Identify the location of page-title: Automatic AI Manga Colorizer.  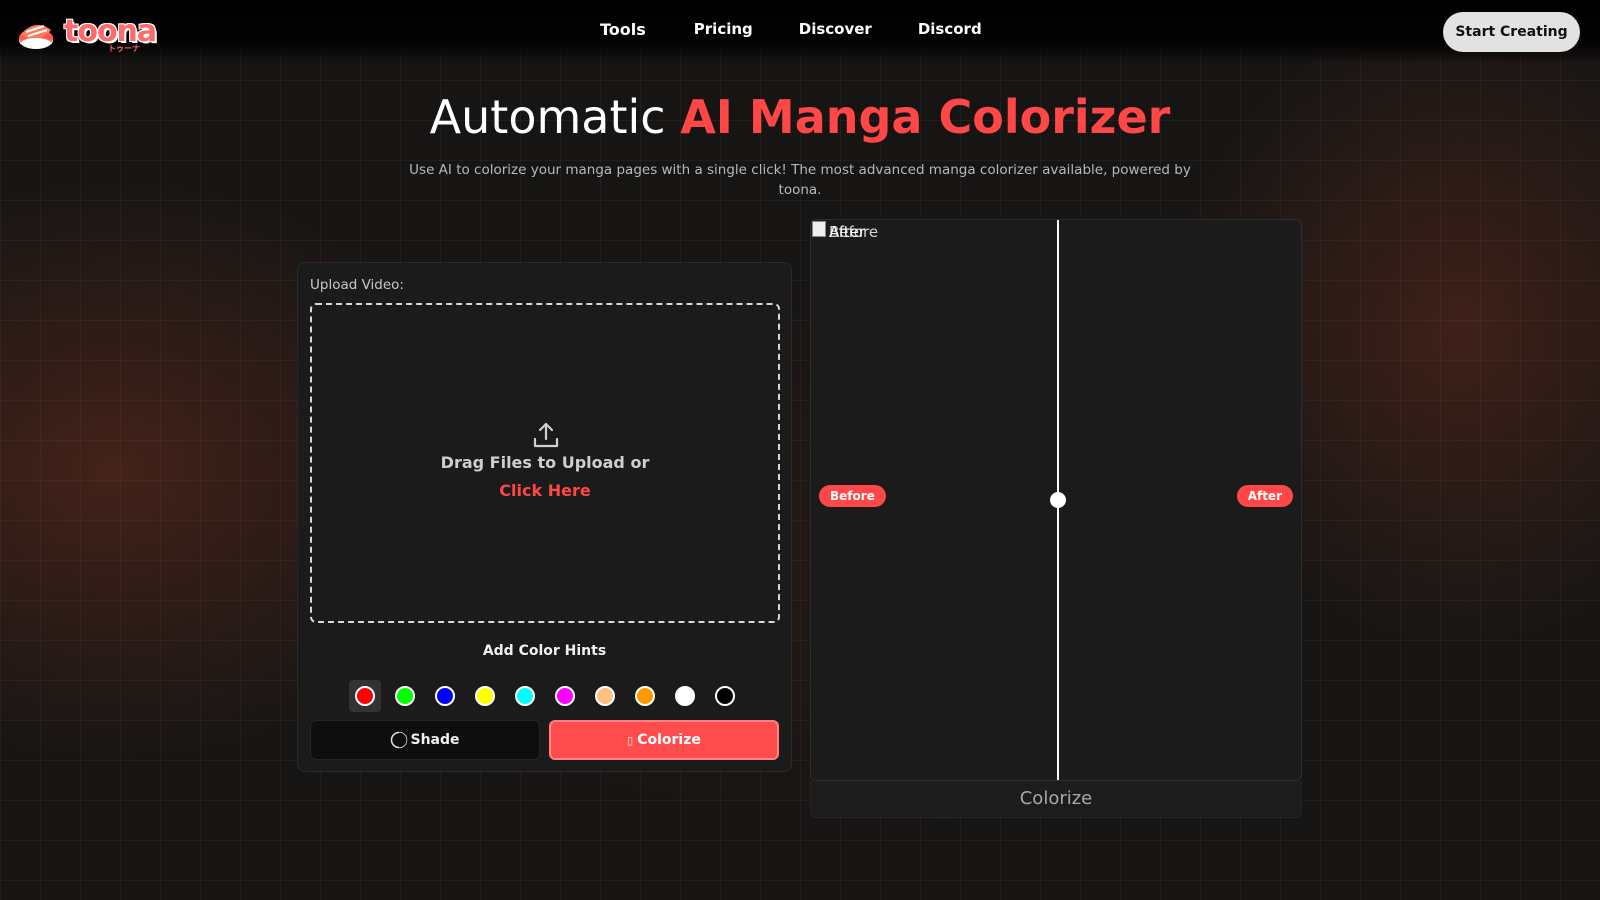
(800, 117).